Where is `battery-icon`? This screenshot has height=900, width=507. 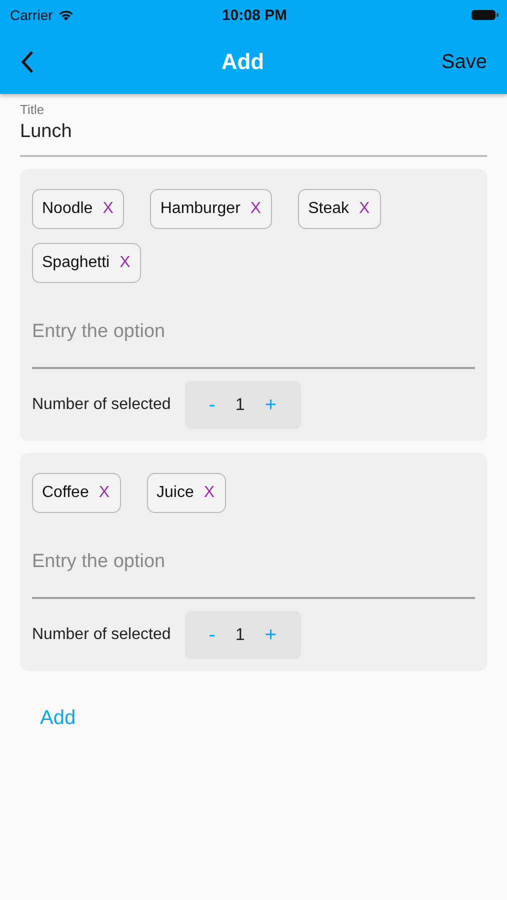 battery-icon is located at coordinates (484, 15).